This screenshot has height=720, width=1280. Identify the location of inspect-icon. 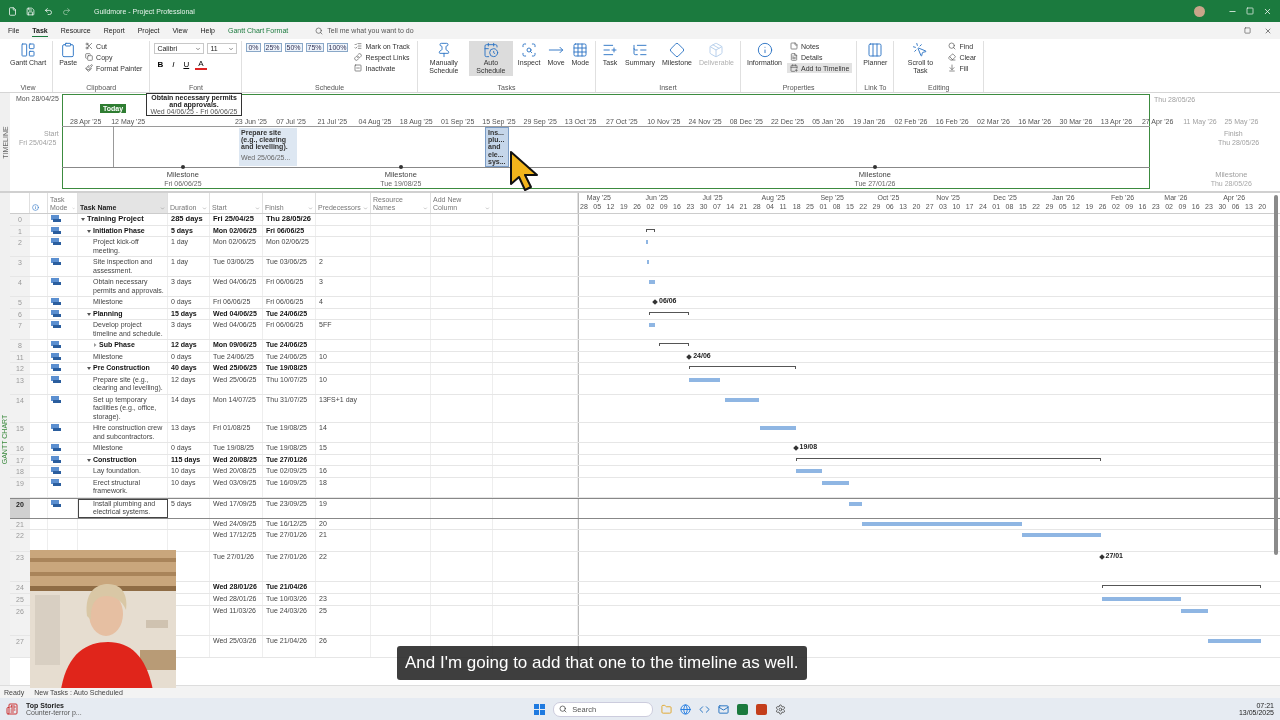
(529, 50).